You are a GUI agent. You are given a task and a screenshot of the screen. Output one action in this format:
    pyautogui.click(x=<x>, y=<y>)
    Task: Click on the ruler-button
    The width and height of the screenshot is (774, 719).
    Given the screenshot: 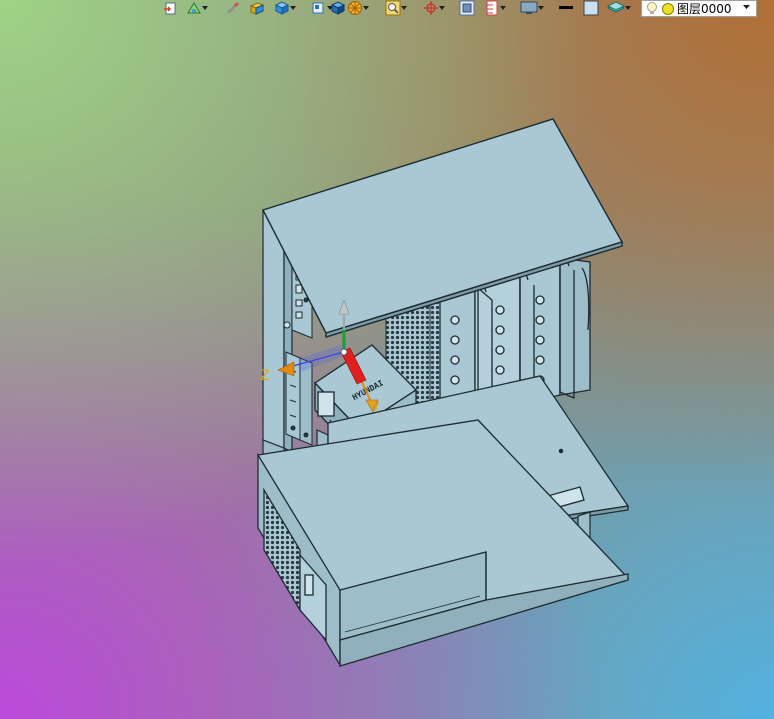 What is the action you would take?
    pyautogui.click(x=495, y=8)
    